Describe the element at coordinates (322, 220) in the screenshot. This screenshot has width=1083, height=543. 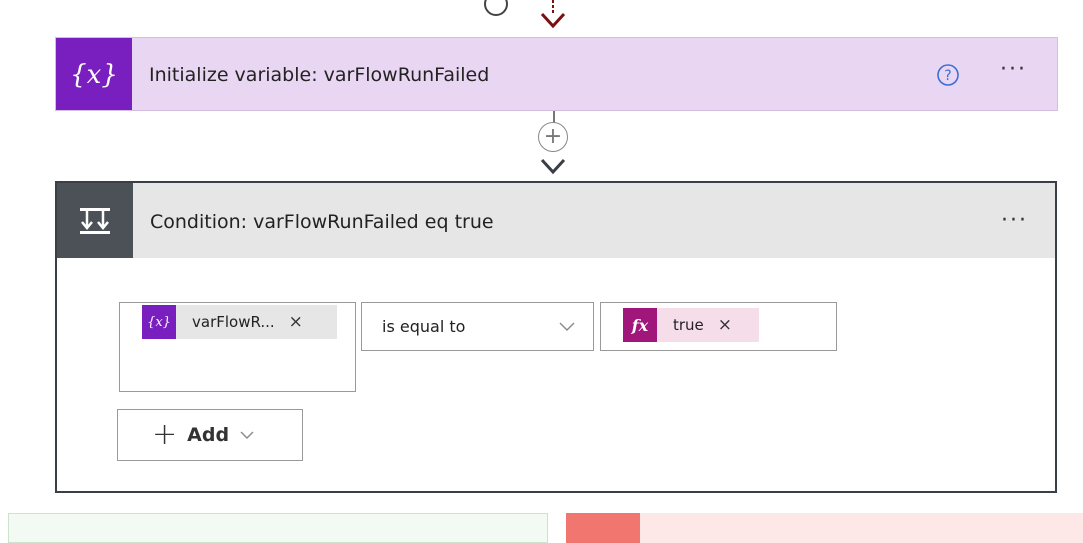
I see `step-title: Condition: varFlowRunFailed eq true` at that location.